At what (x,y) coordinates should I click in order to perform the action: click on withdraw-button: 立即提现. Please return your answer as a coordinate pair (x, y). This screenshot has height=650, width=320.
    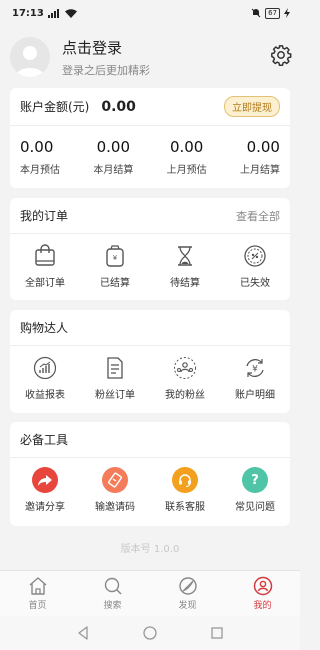
    Looking at the image, I should click on (252, 106).